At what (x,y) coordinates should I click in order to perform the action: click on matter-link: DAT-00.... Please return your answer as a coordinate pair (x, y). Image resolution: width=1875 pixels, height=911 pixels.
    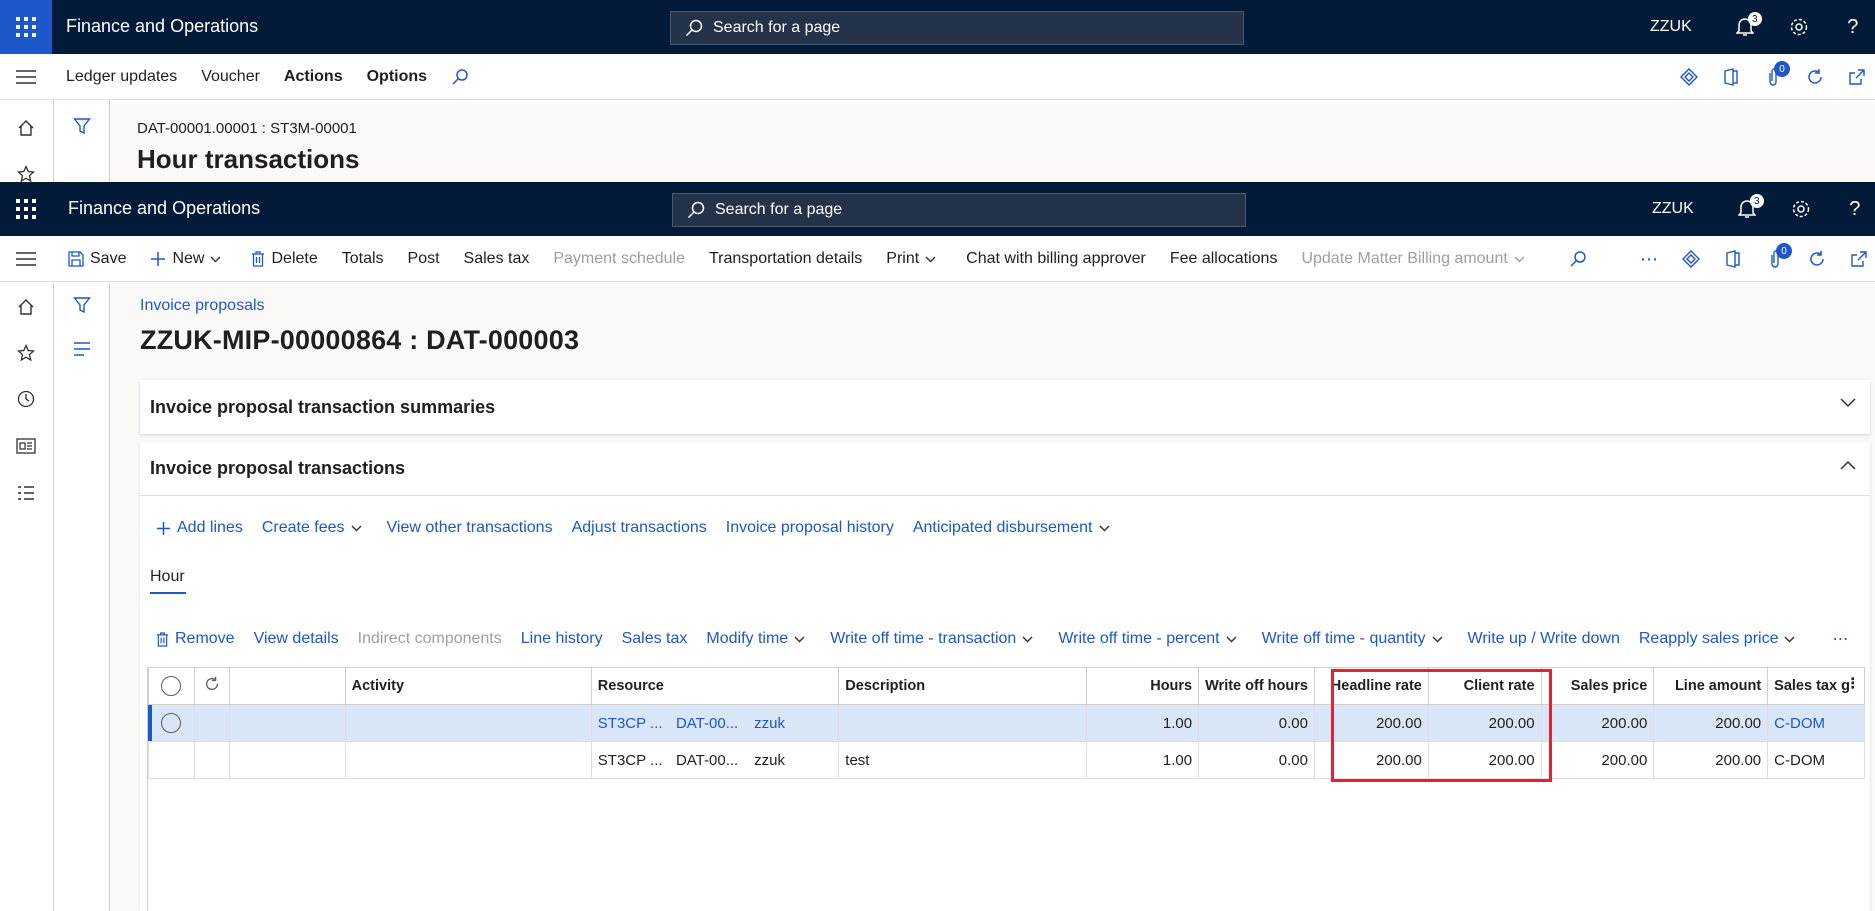
    Looking at the image, I should click on (713, 723).